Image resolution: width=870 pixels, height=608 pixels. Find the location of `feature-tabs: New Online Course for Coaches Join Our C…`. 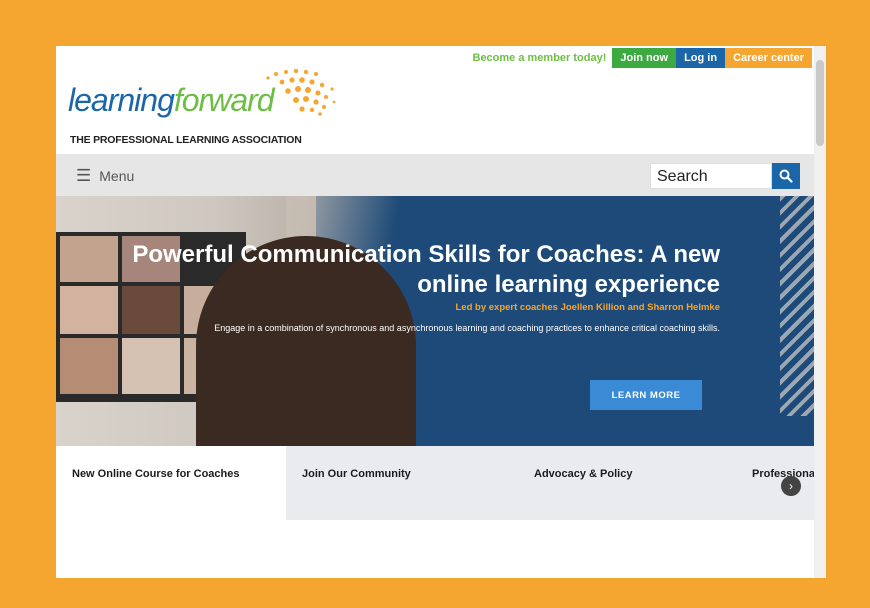

feature-tabs: New Online Course for Coaches Join Our C… is located at coordinates (435, 483).